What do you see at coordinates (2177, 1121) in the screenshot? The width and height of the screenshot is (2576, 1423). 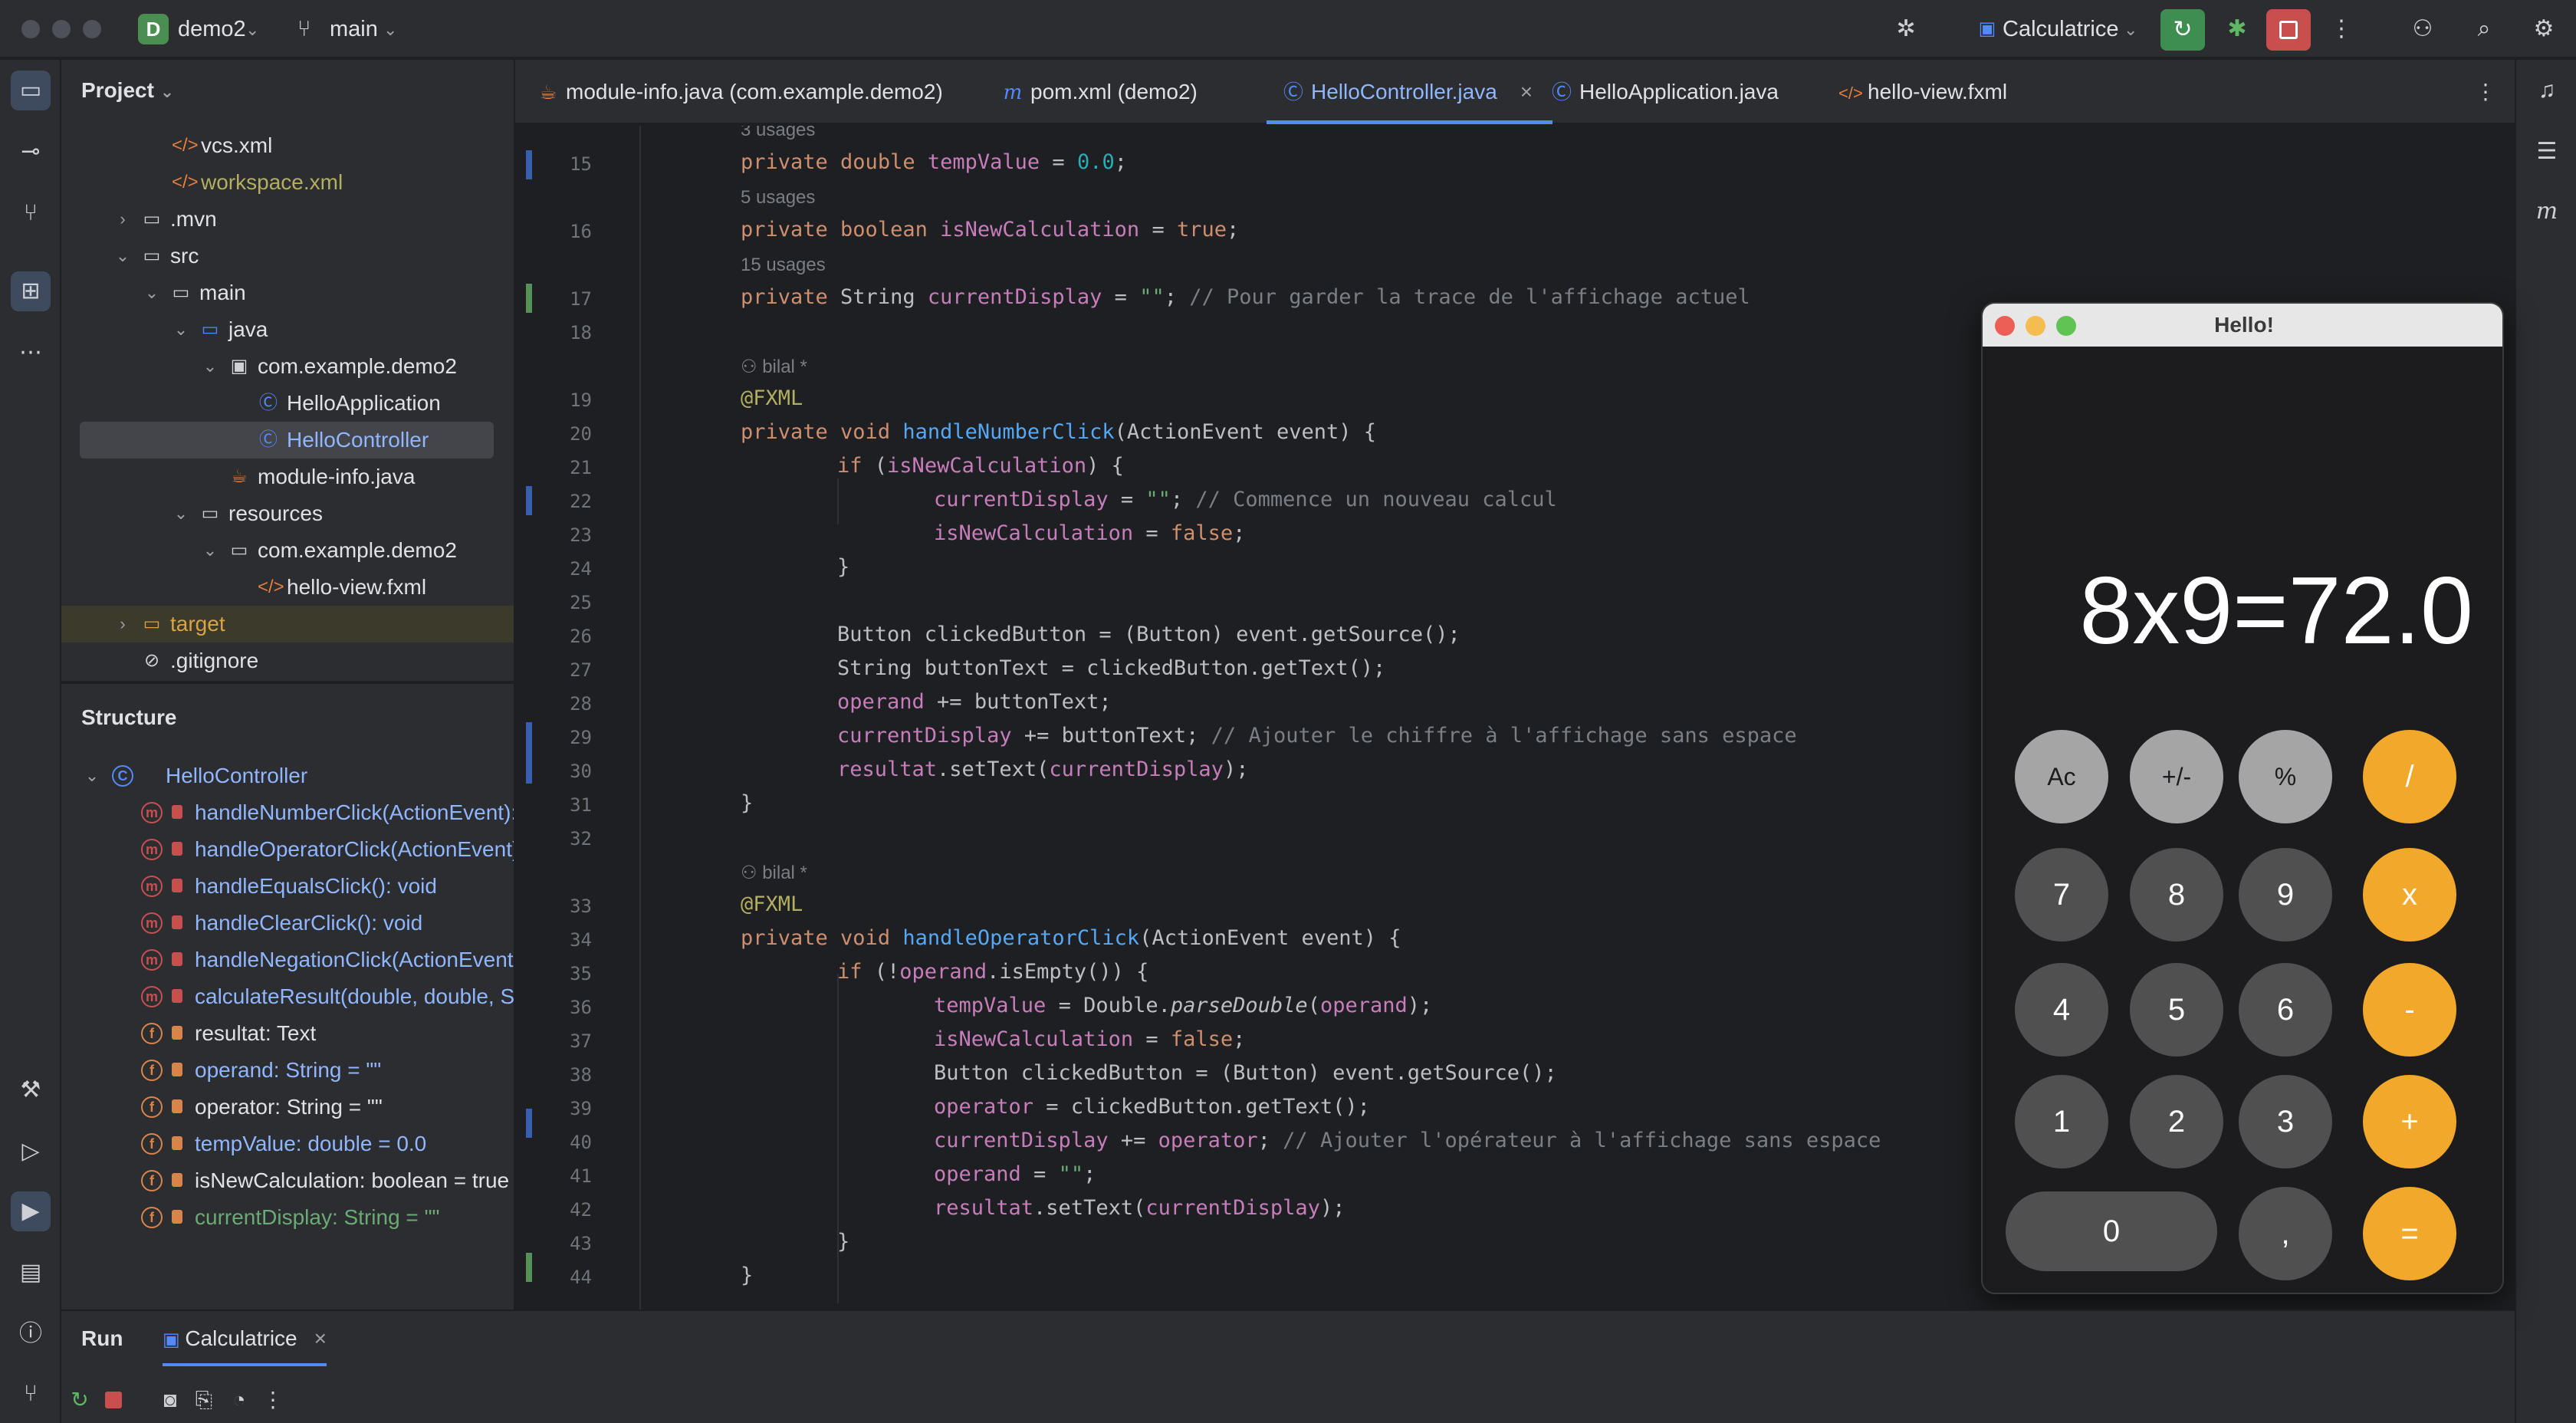 I see `digit-2-button: 2` at bounding box center [2177, 1121].